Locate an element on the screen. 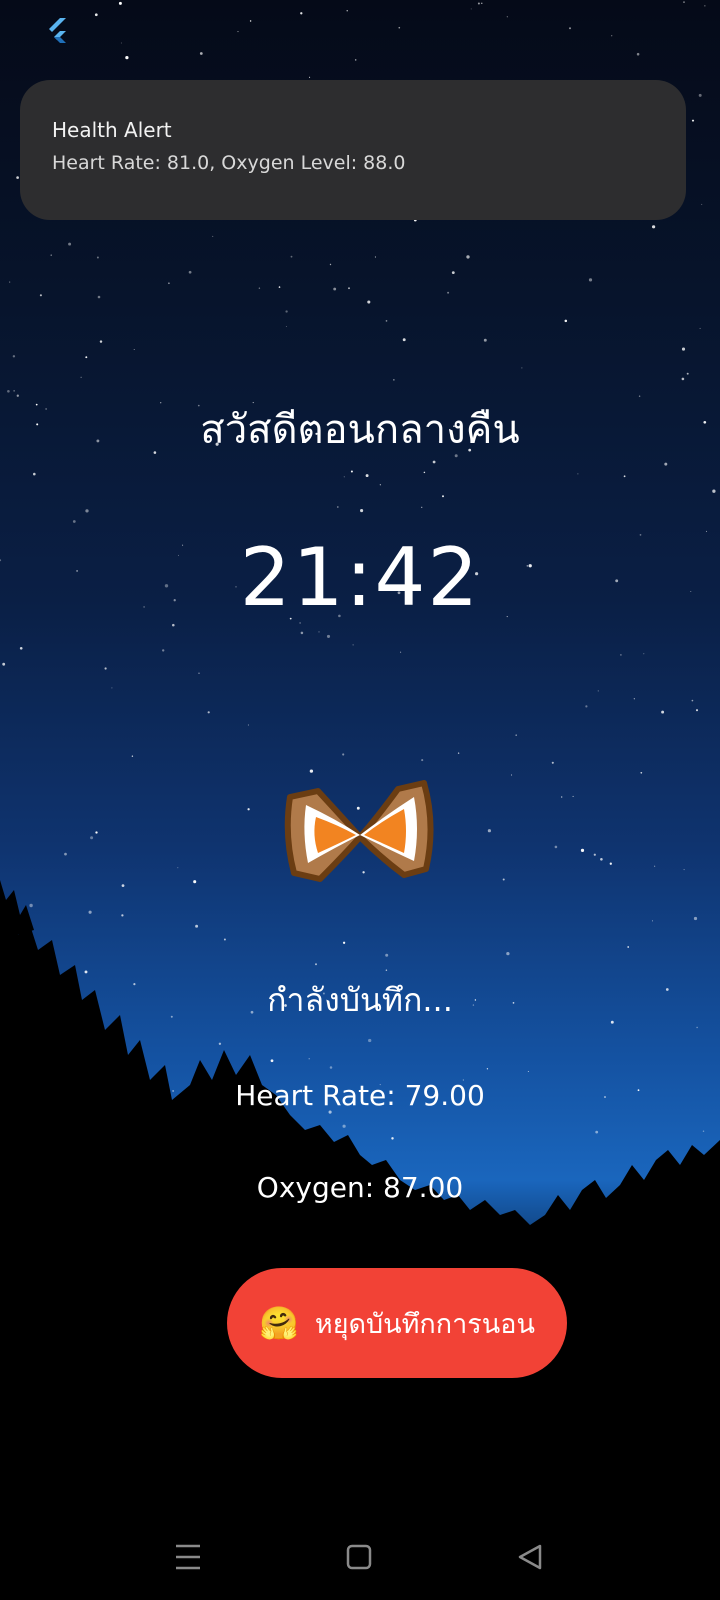 Image resolution: width=720 pixels, height=1600 pixels. stop-button-label: หยุดบันทึกการนอน is located at coordinates (424, 1324).